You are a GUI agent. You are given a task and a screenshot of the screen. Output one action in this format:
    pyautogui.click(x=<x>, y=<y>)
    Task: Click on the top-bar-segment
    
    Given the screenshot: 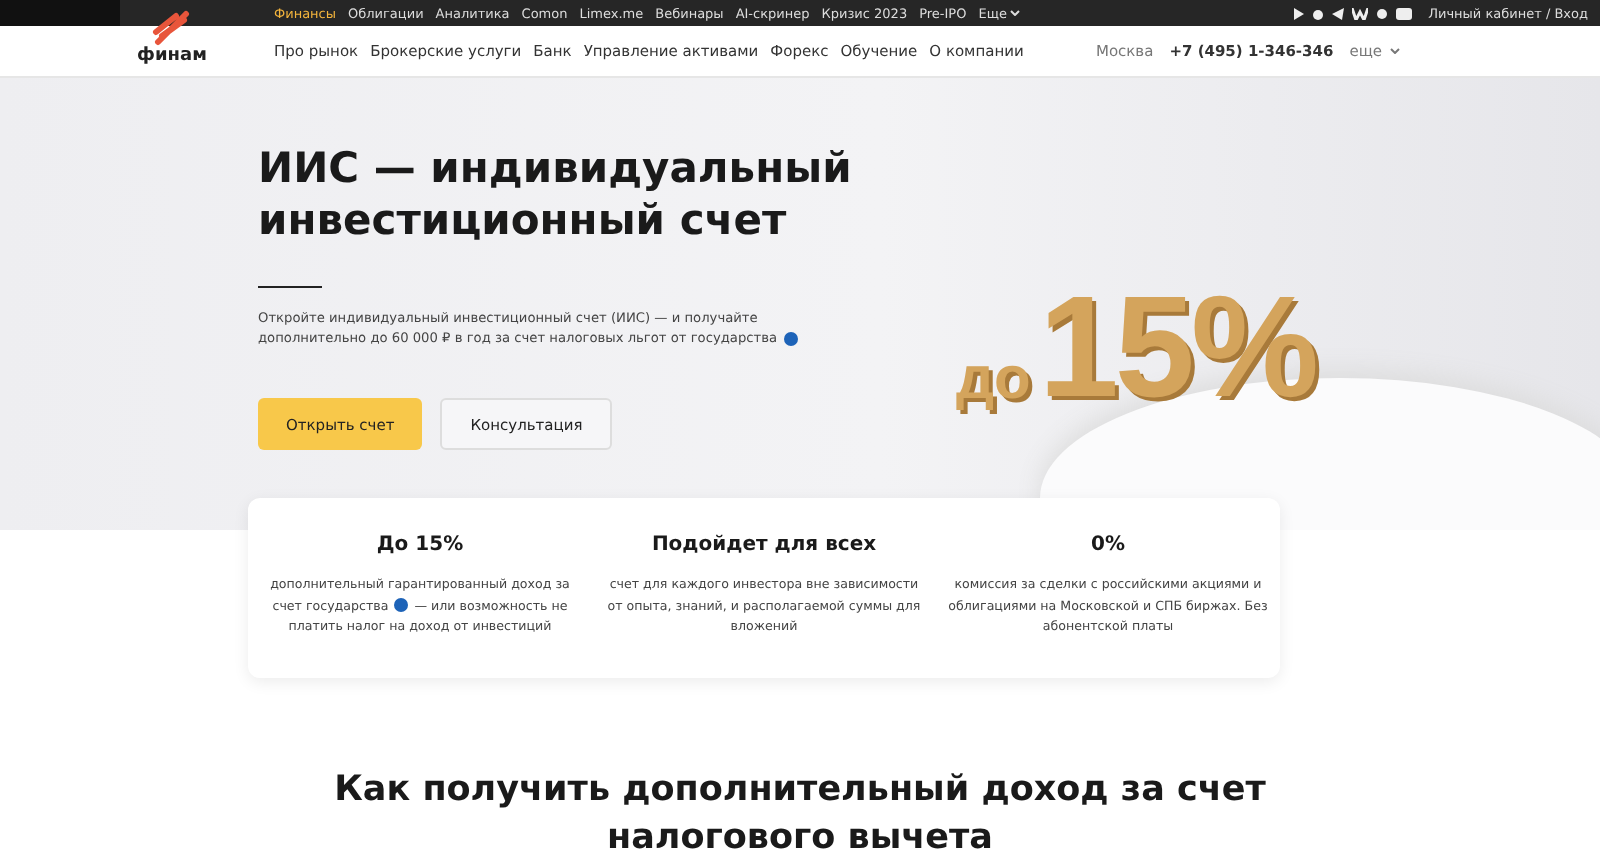 What is the action you would take?
    pyautogui.click(x=60, y=13)
    